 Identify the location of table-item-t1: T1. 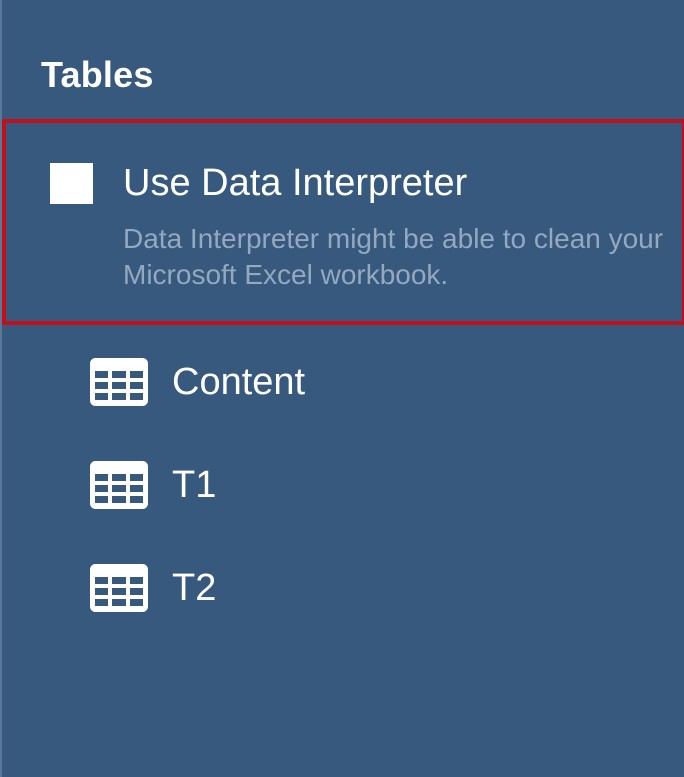
(340, 485).